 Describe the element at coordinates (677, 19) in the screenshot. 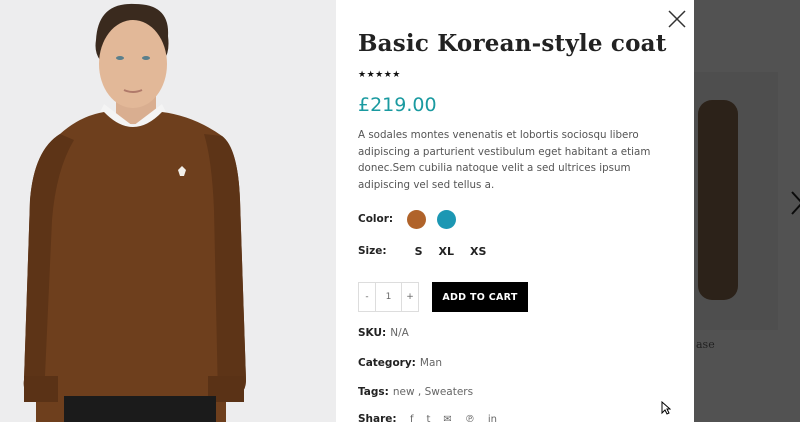

I see `close-icon` at that location.